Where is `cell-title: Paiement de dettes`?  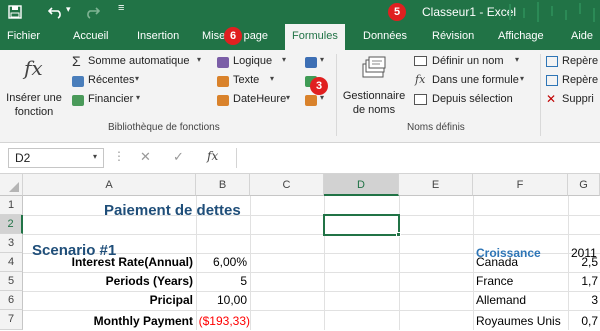
cell-title: Paiement de dettes is located at coordinates (172, 210).